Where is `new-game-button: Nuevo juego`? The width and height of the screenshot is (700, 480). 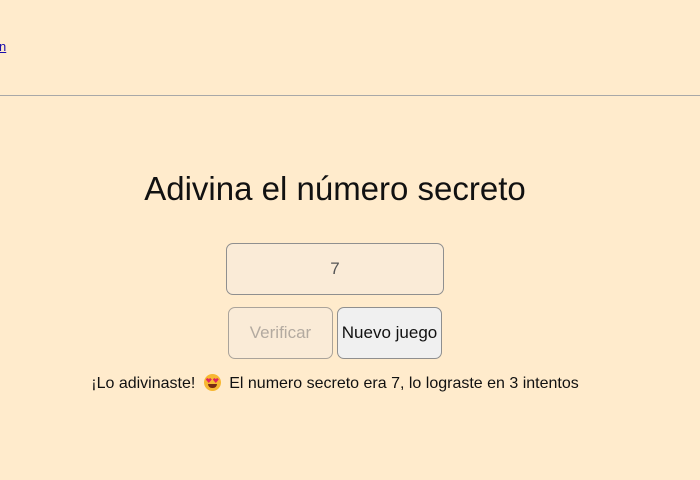 new-game-button: Nuevo juego is located at coordinates (389, 333).